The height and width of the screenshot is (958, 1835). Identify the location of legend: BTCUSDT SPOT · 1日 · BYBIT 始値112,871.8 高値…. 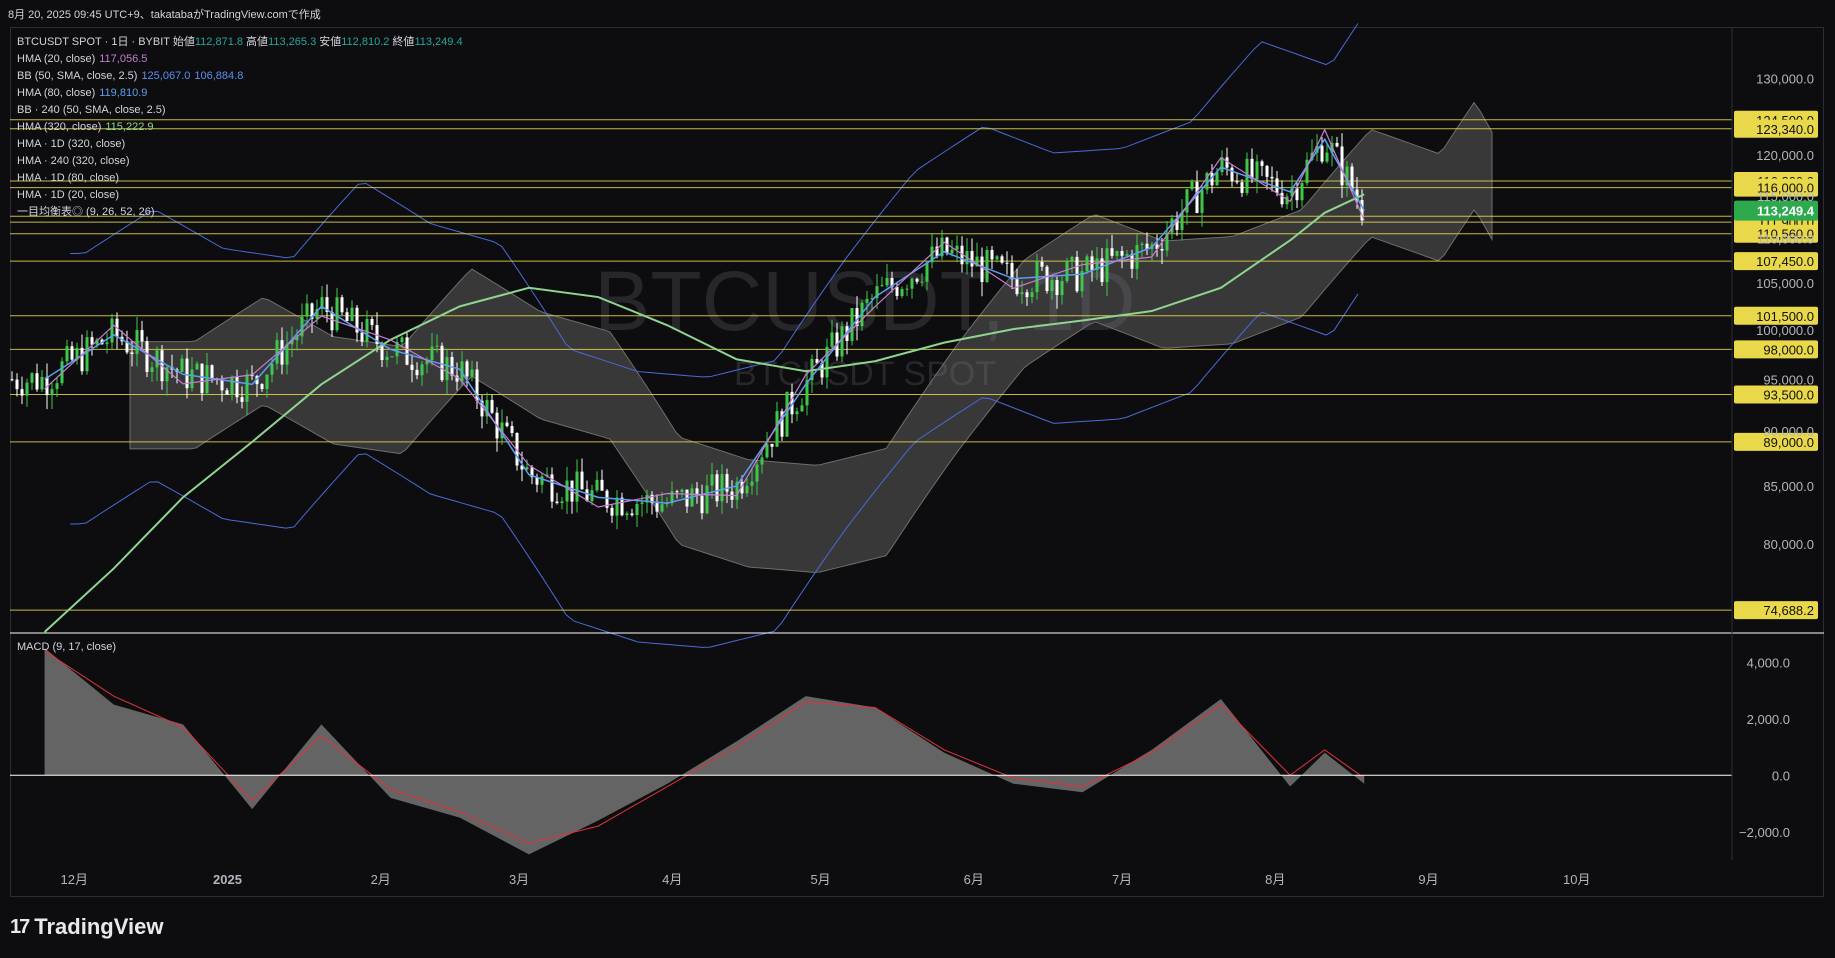
(240, 127).